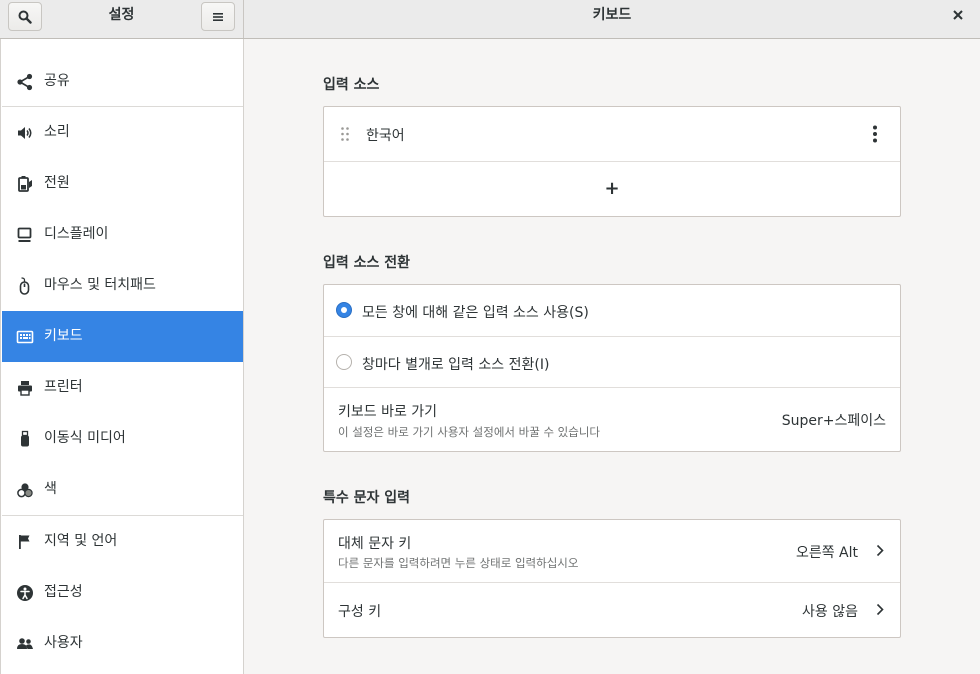 This screenshot has height=674, width=980. I want to click on sidebar-header: 설정, so click(121, 19).